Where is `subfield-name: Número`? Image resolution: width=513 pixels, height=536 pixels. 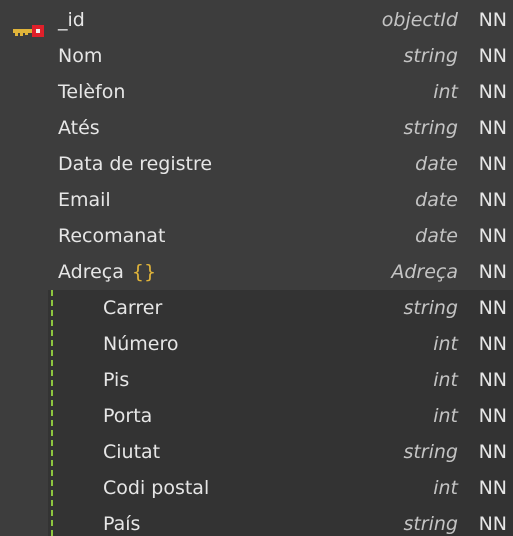 subfield-name: Número is located at coordinates (141, 344).